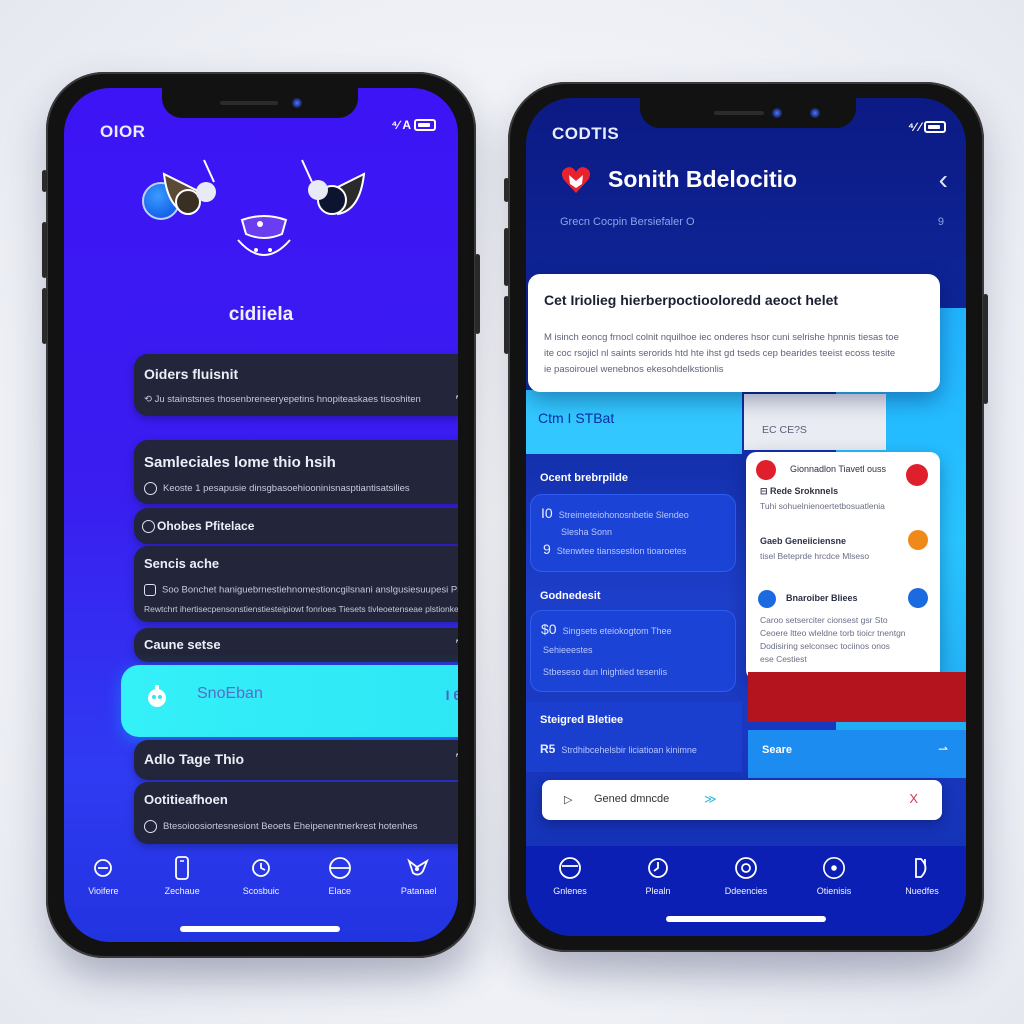 The image size is (1024, 1024). I want to click on chevron-down-icon: ⌄, so click(456, 524).